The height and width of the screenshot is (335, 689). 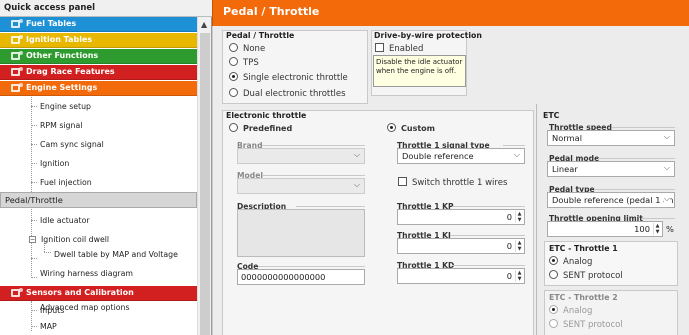 What do you see at coordinates (536, 219) in the screenshot?
I see `panel-divider` at bounding box center [536, 219].